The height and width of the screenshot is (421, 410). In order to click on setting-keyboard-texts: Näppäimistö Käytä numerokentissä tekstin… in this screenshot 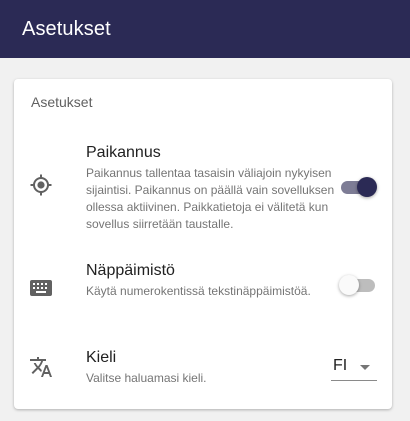, I will do `click(216, 280)`.